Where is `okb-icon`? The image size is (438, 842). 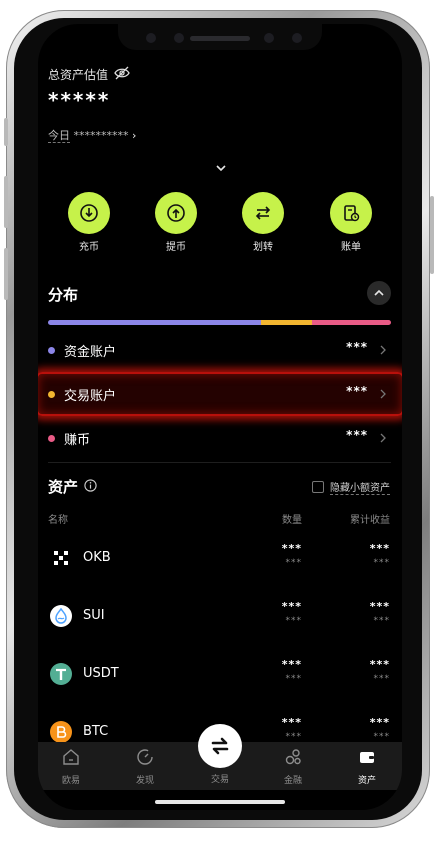 okb-icon is located at coordinates (61, 558).